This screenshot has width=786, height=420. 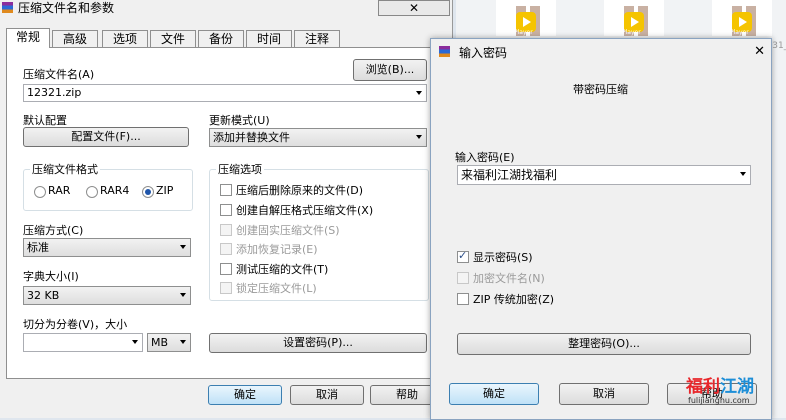 What do you see at coordinates (107, 295) in the screenshot?
I see `dict-size-select: 32 KB` at bounding box center [107, 295].